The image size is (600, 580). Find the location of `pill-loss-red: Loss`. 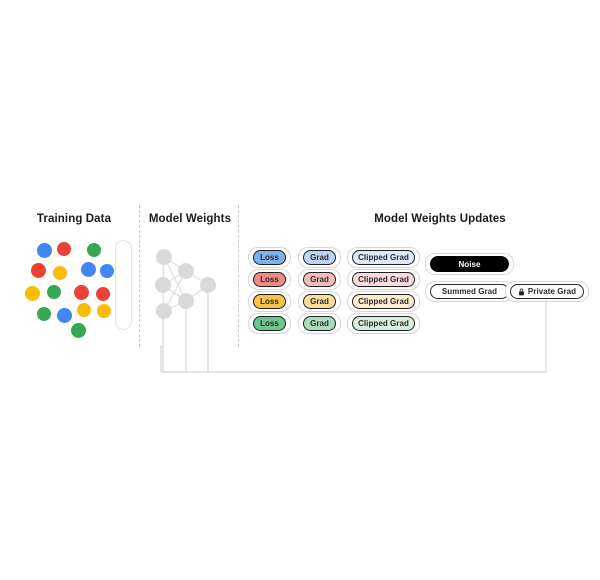

pill-loss-red: Loss is located at coordinates (269, 279).